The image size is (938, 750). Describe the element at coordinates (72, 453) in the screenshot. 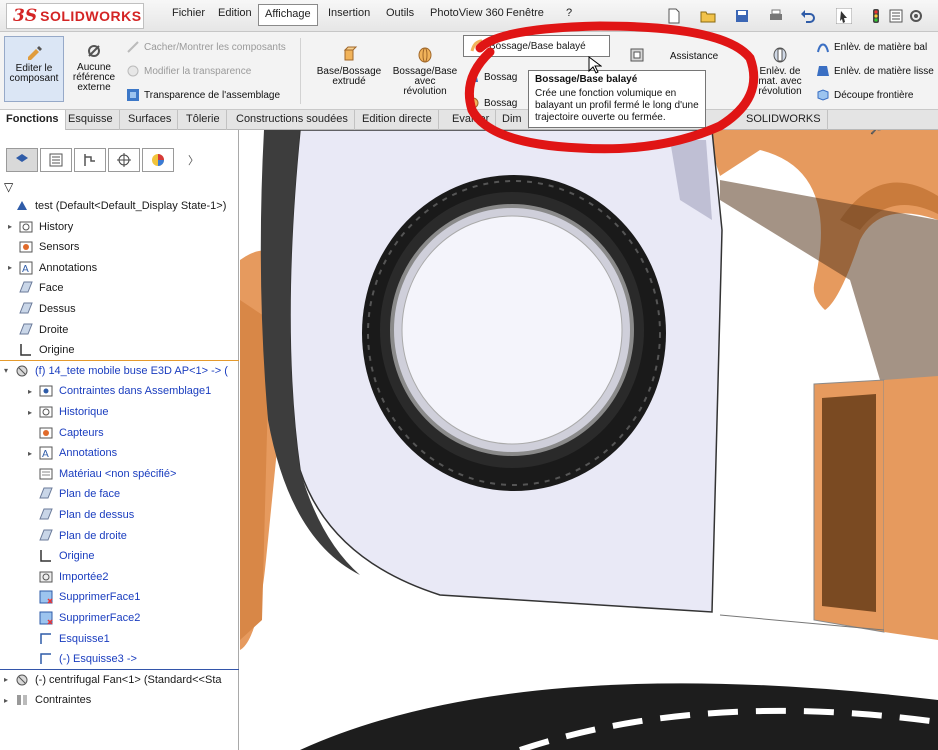

I see `tree-part-item: ▸ A Annotations` at that location.